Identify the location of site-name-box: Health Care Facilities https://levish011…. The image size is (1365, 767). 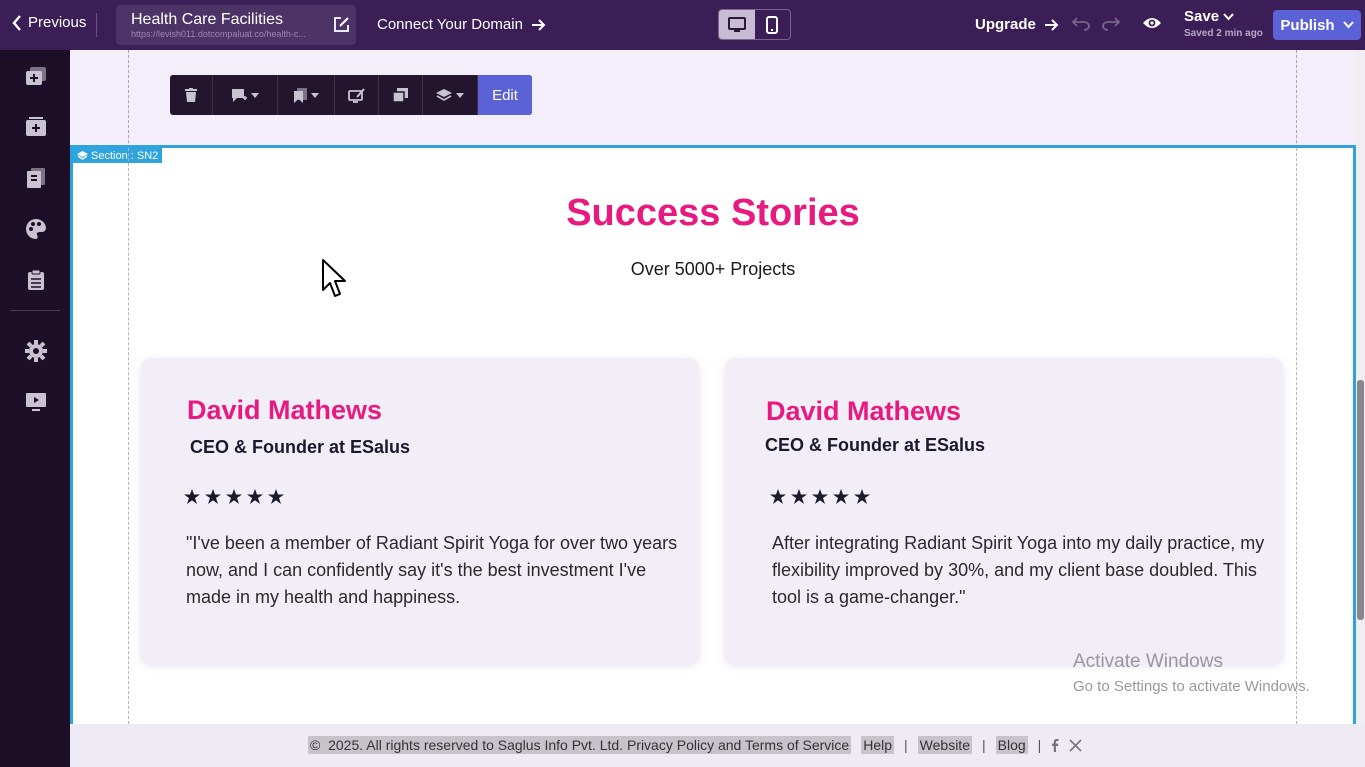
(236, 25).